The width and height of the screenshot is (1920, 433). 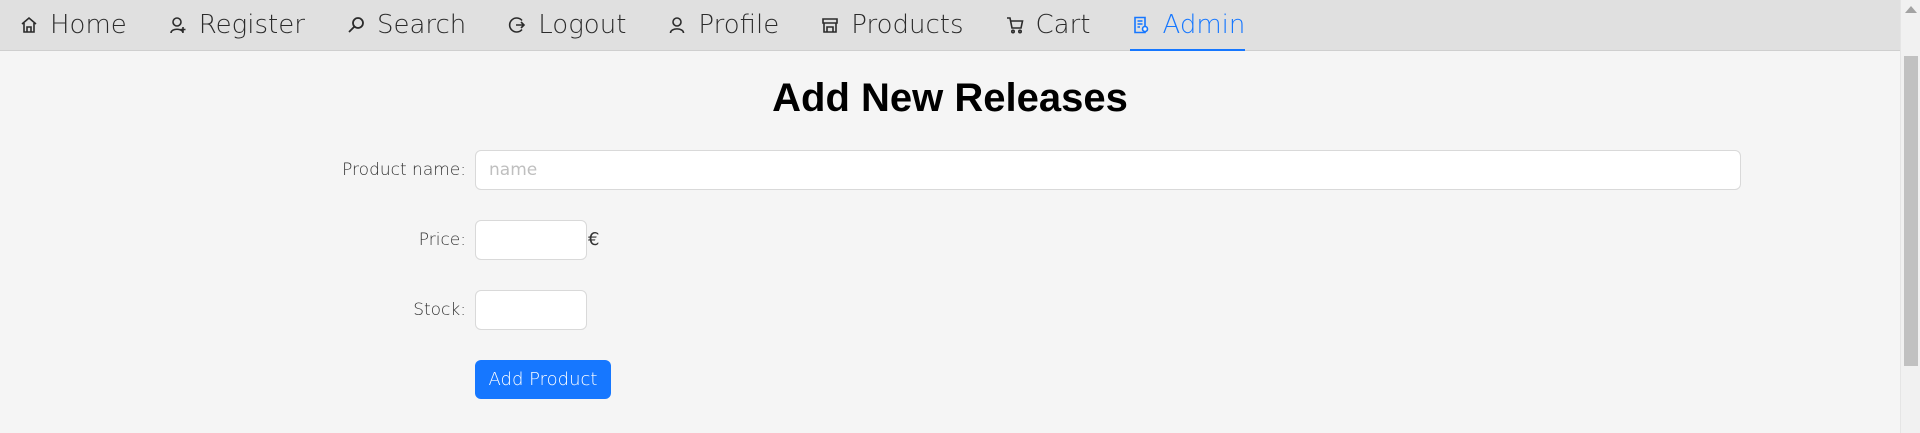 What do you see at coordinates (404, 170) in the screenshot?
I see `product-name-label: Product name:` at bounding box center [404, 170].